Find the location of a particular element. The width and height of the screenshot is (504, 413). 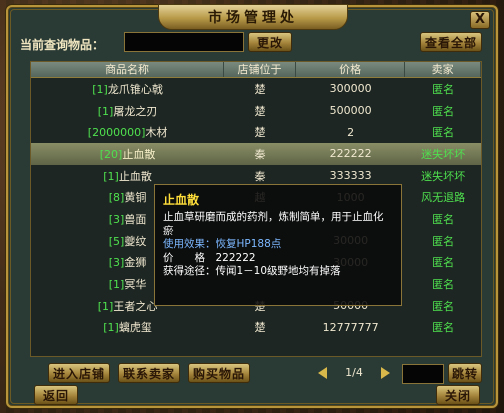

close-icon: X is located at coordinates (480, 20).